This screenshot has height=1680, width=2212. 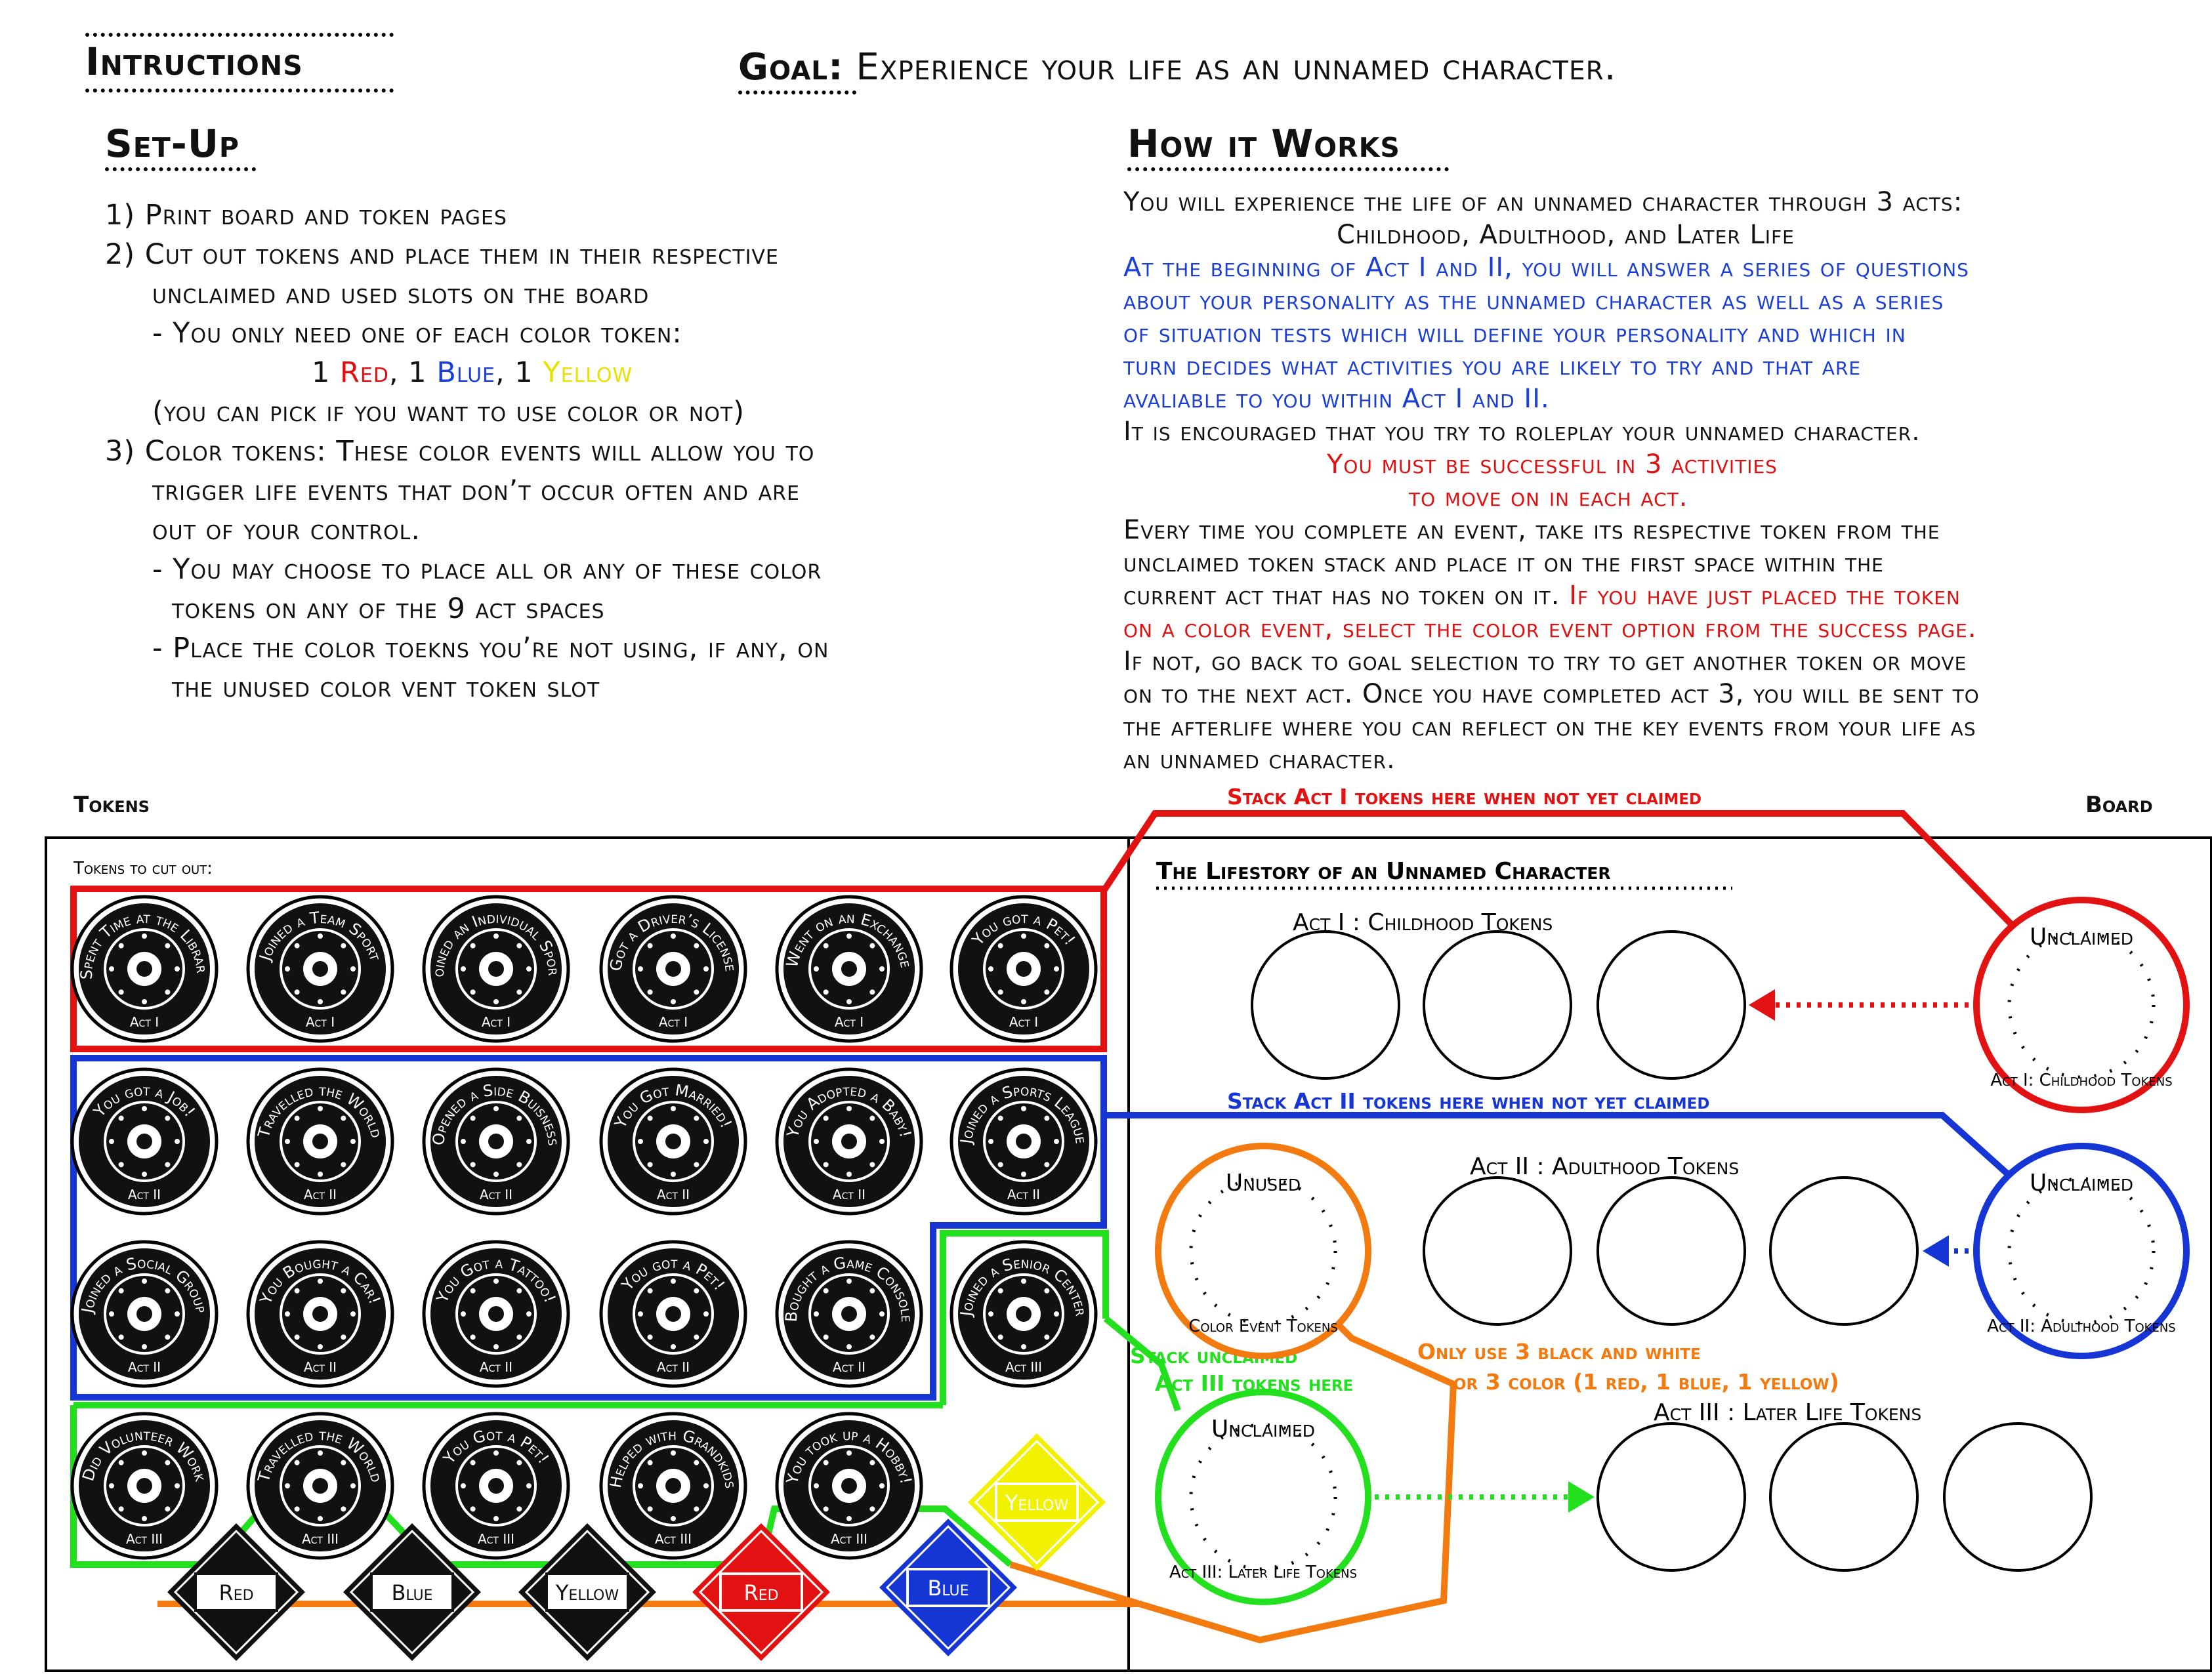 I want to click on token-tools: Opened a Side BuisnessAct II, so click(x=496, y=1141).